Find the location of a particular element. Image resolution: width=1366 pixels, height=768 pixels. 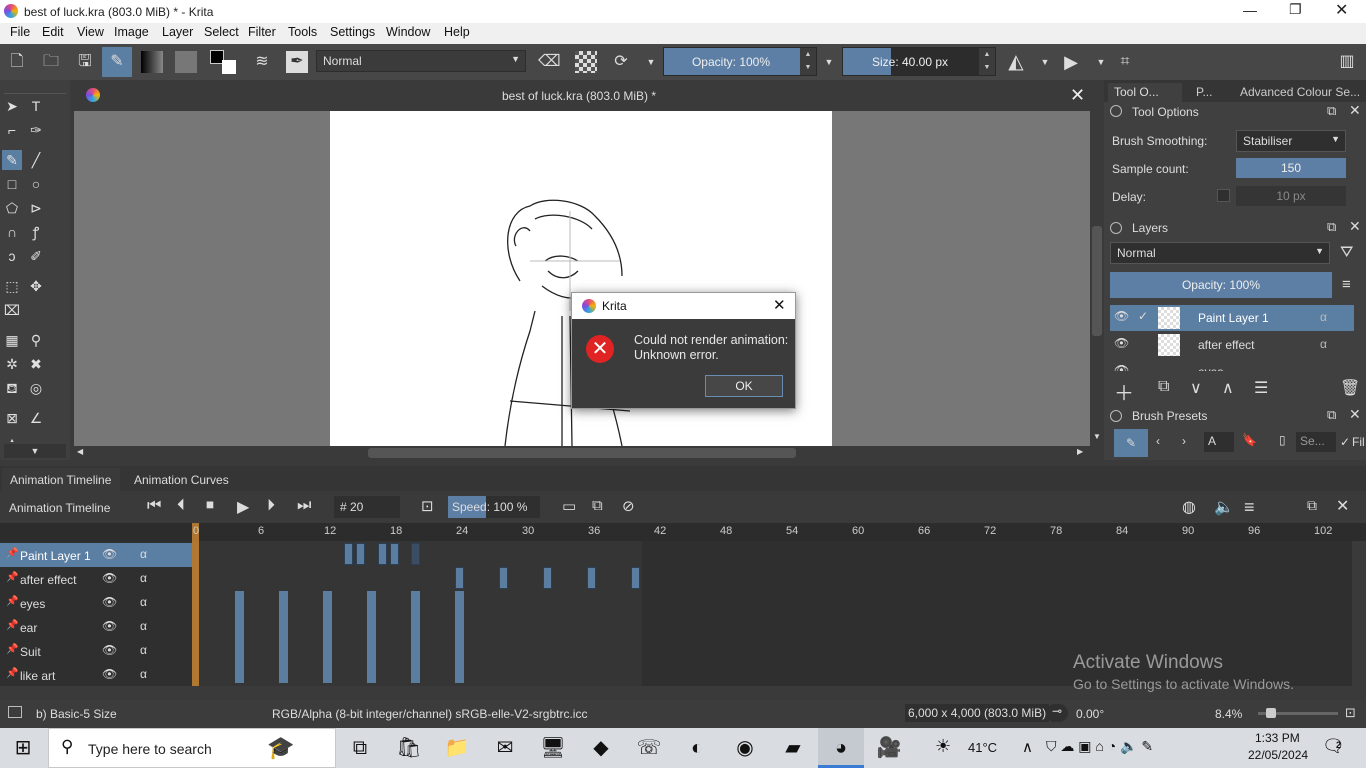

gradient-tool-icon: ▦ is located at coordinates (12, 340).